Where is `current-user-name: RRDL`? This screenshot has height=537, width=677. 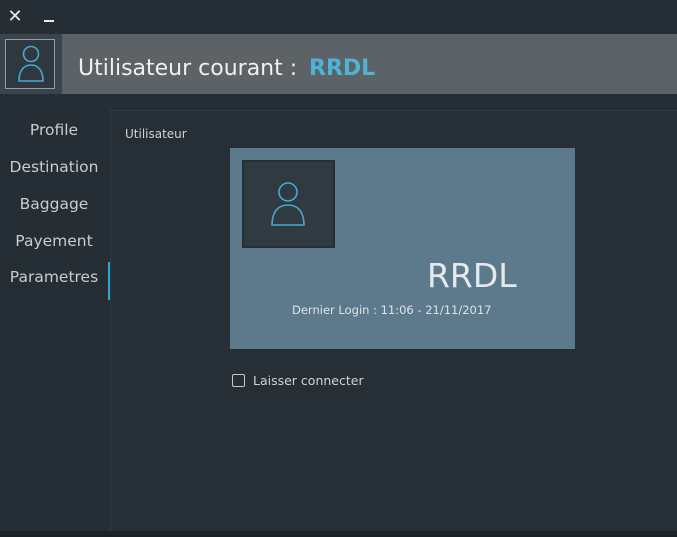
current-user-name: RRDL is located at coordinates (342, 68).